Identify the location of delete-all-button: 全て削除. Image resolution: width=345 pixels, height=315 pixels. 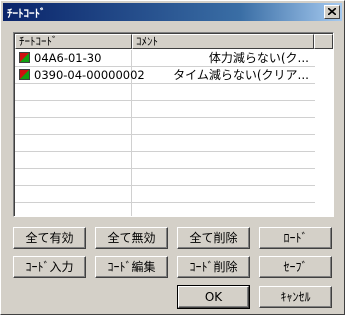
(213, 238).